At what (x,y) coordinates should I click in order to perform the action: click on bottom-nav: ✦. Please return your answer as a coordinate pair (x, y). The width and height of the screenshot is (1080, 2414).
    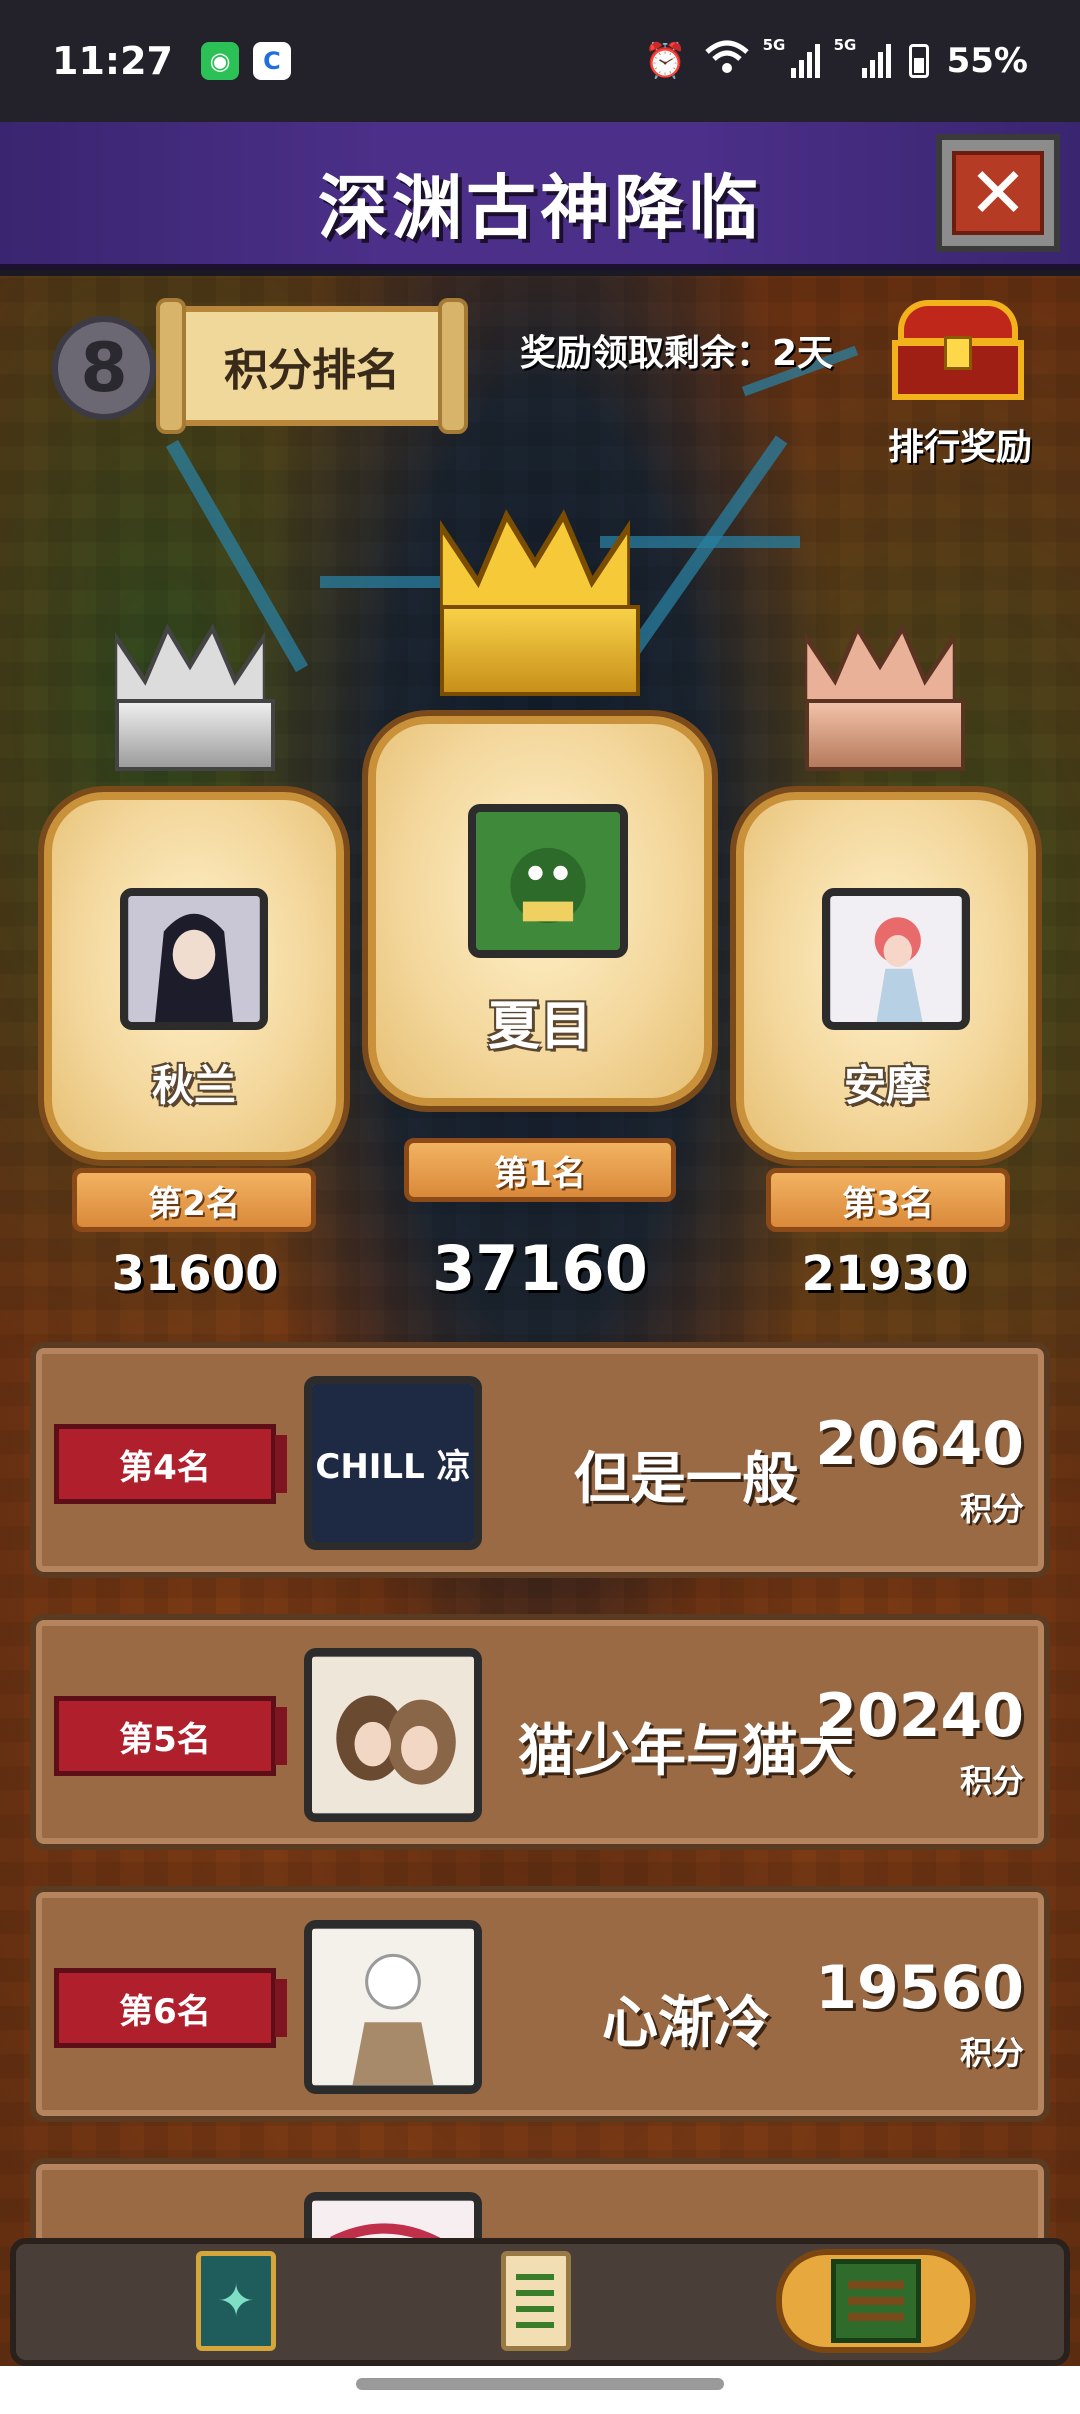
    Looking at the image, I should click on (540, 2302).